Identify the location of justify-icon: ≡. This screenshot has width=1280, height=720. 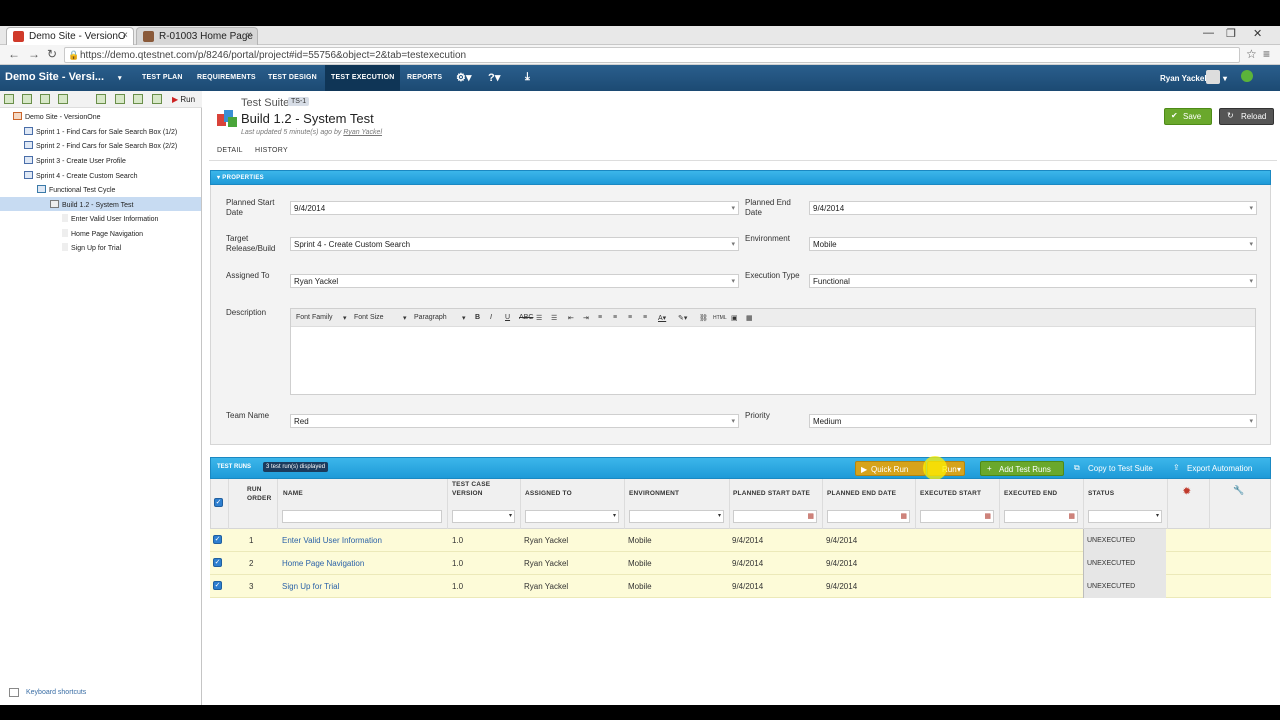
(645, 317).